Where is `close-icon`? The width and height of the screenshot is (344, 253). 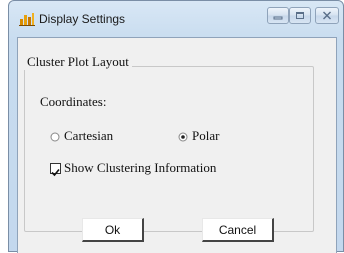 close-icon is located at coordinates (327, 15).